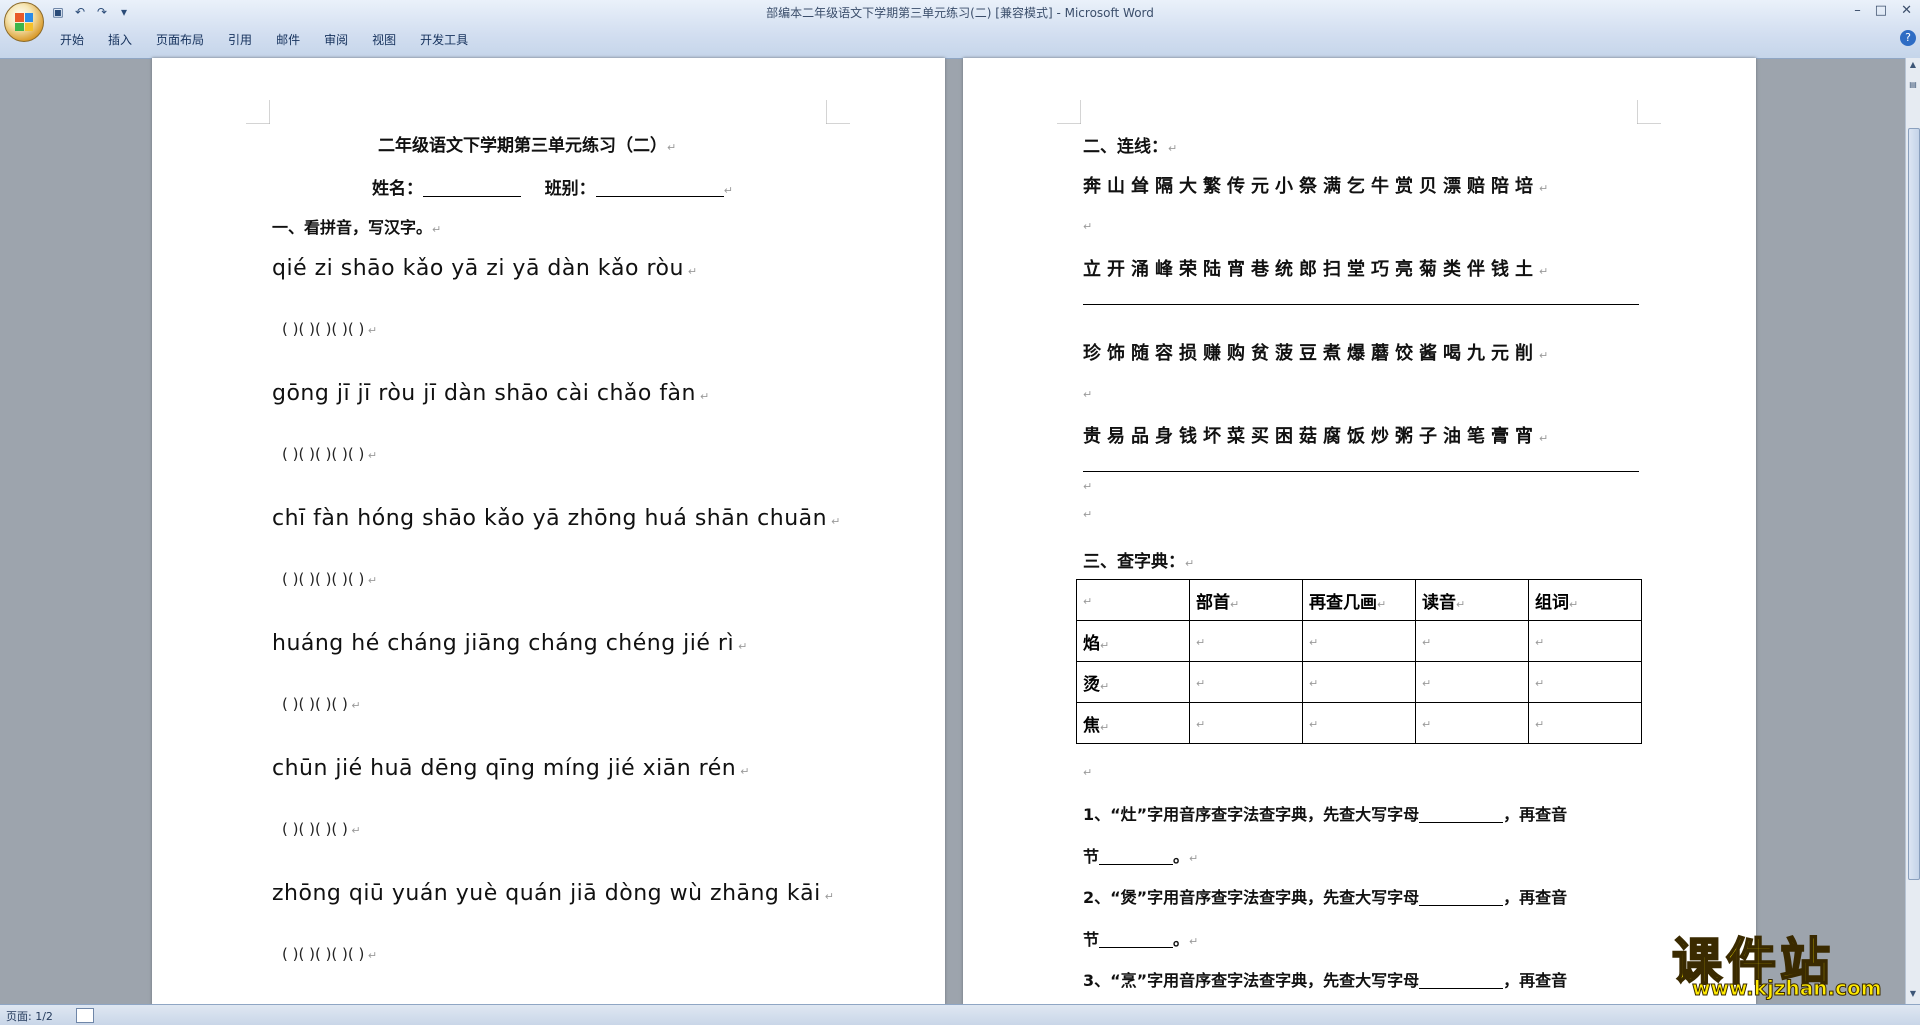 This screenshot has height=1025, width=1920. Describe the element at coordinates (1472, 600) in the screenshot. I see `table-header: 读音↵` at that location.